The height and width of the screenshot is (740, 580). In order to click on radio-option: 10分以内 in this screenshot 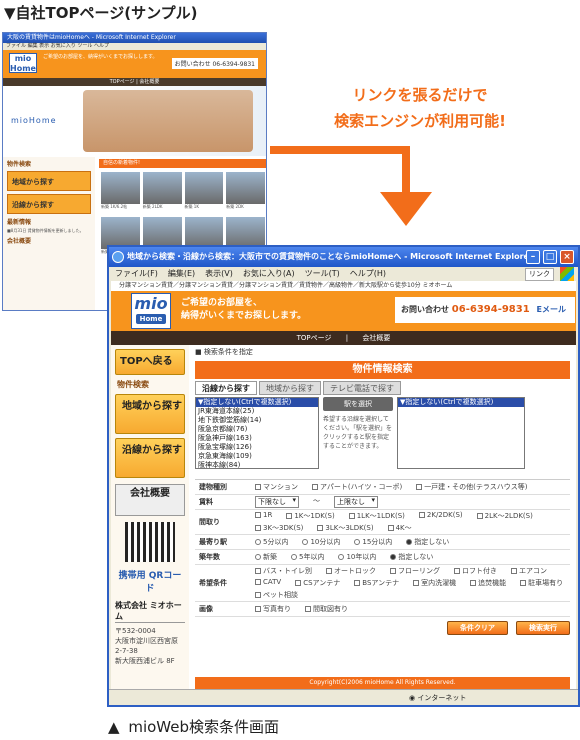, I will do `click(321, 542)`.